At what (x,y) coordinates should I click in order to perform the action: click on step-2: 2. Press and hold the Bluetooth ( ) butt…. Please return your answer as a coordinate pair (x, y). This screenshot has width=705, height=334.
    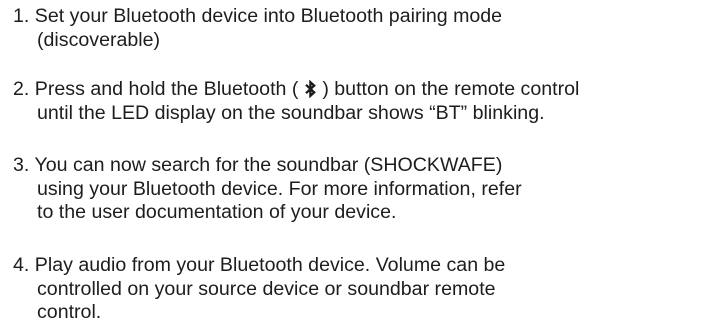
    Looking at the image, I should click on (289, 101).